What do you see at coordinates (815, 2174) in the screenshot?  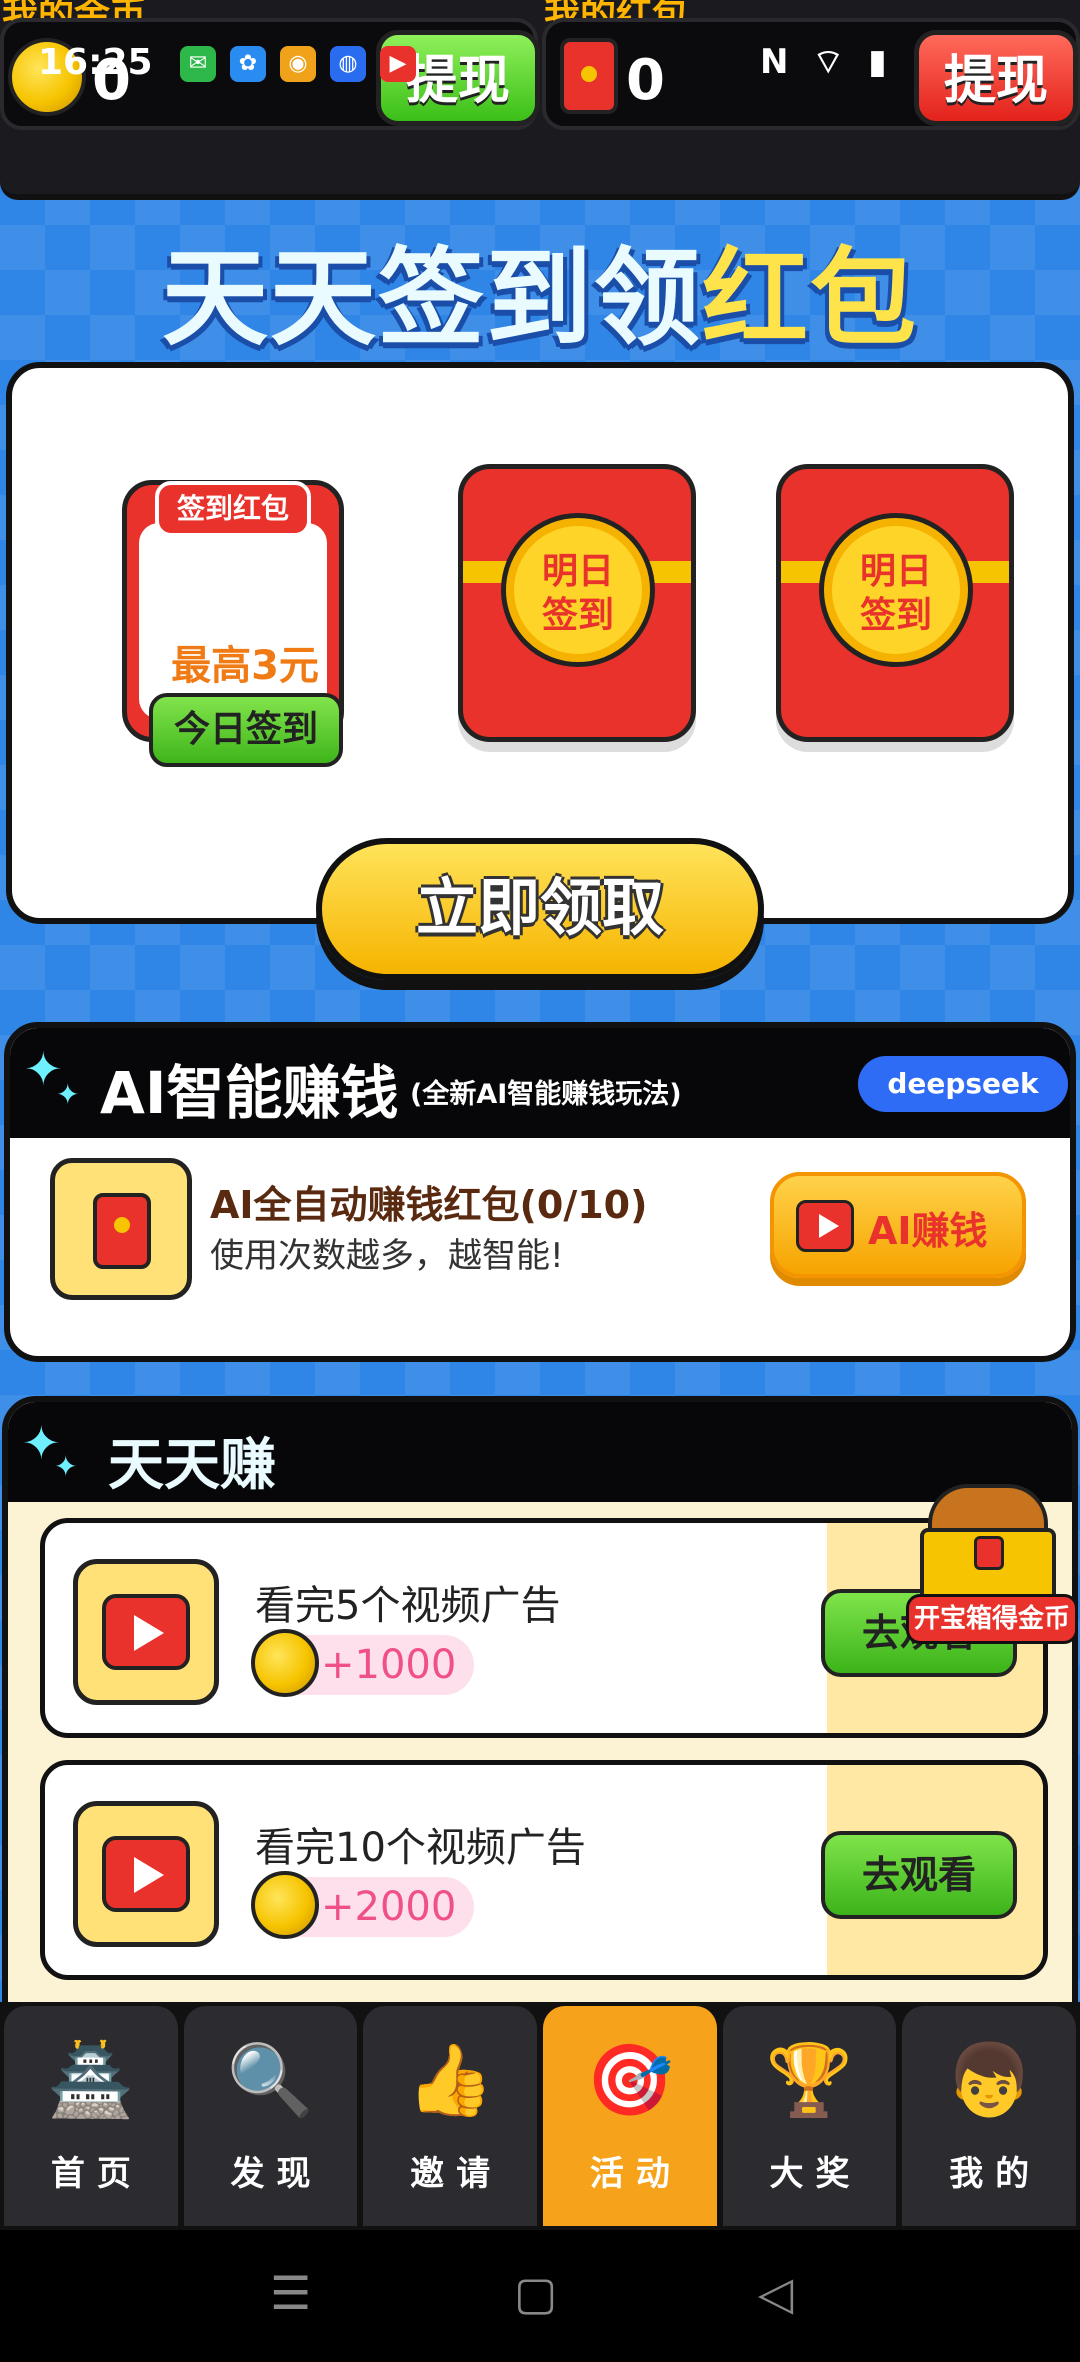 I see `nav-label: 大奖` at bounding box center [815, 2174].